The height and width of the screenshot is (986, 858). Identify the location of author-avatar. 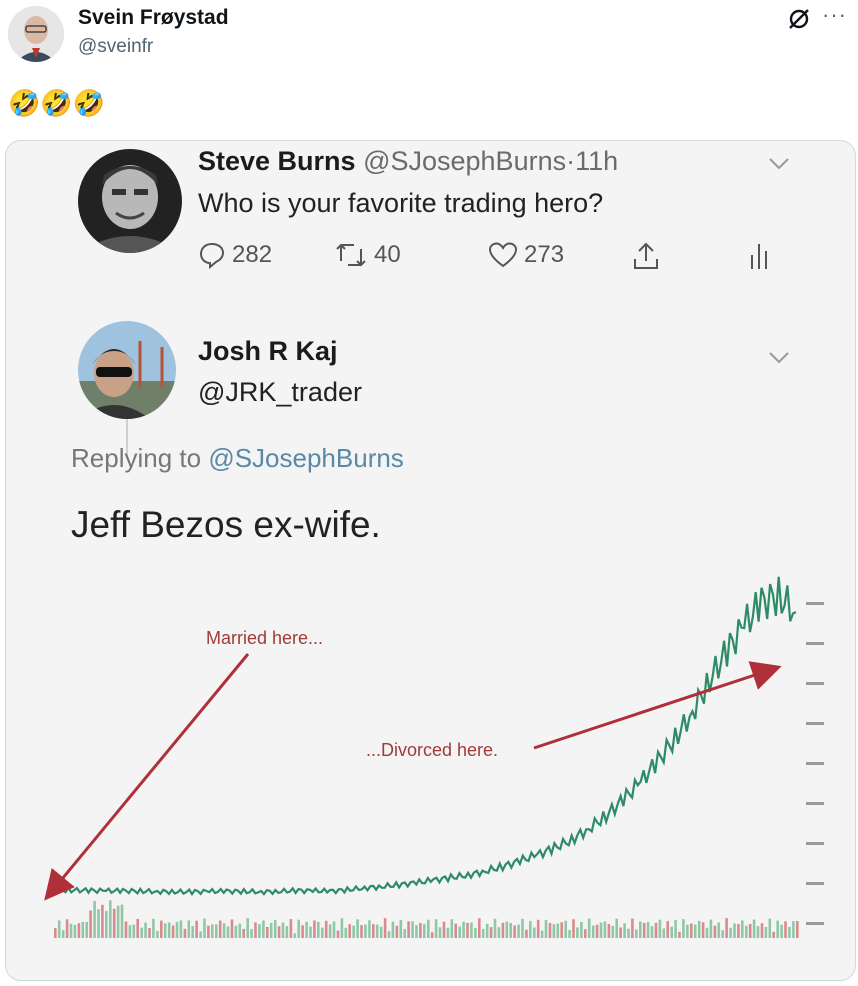
(36, 34).